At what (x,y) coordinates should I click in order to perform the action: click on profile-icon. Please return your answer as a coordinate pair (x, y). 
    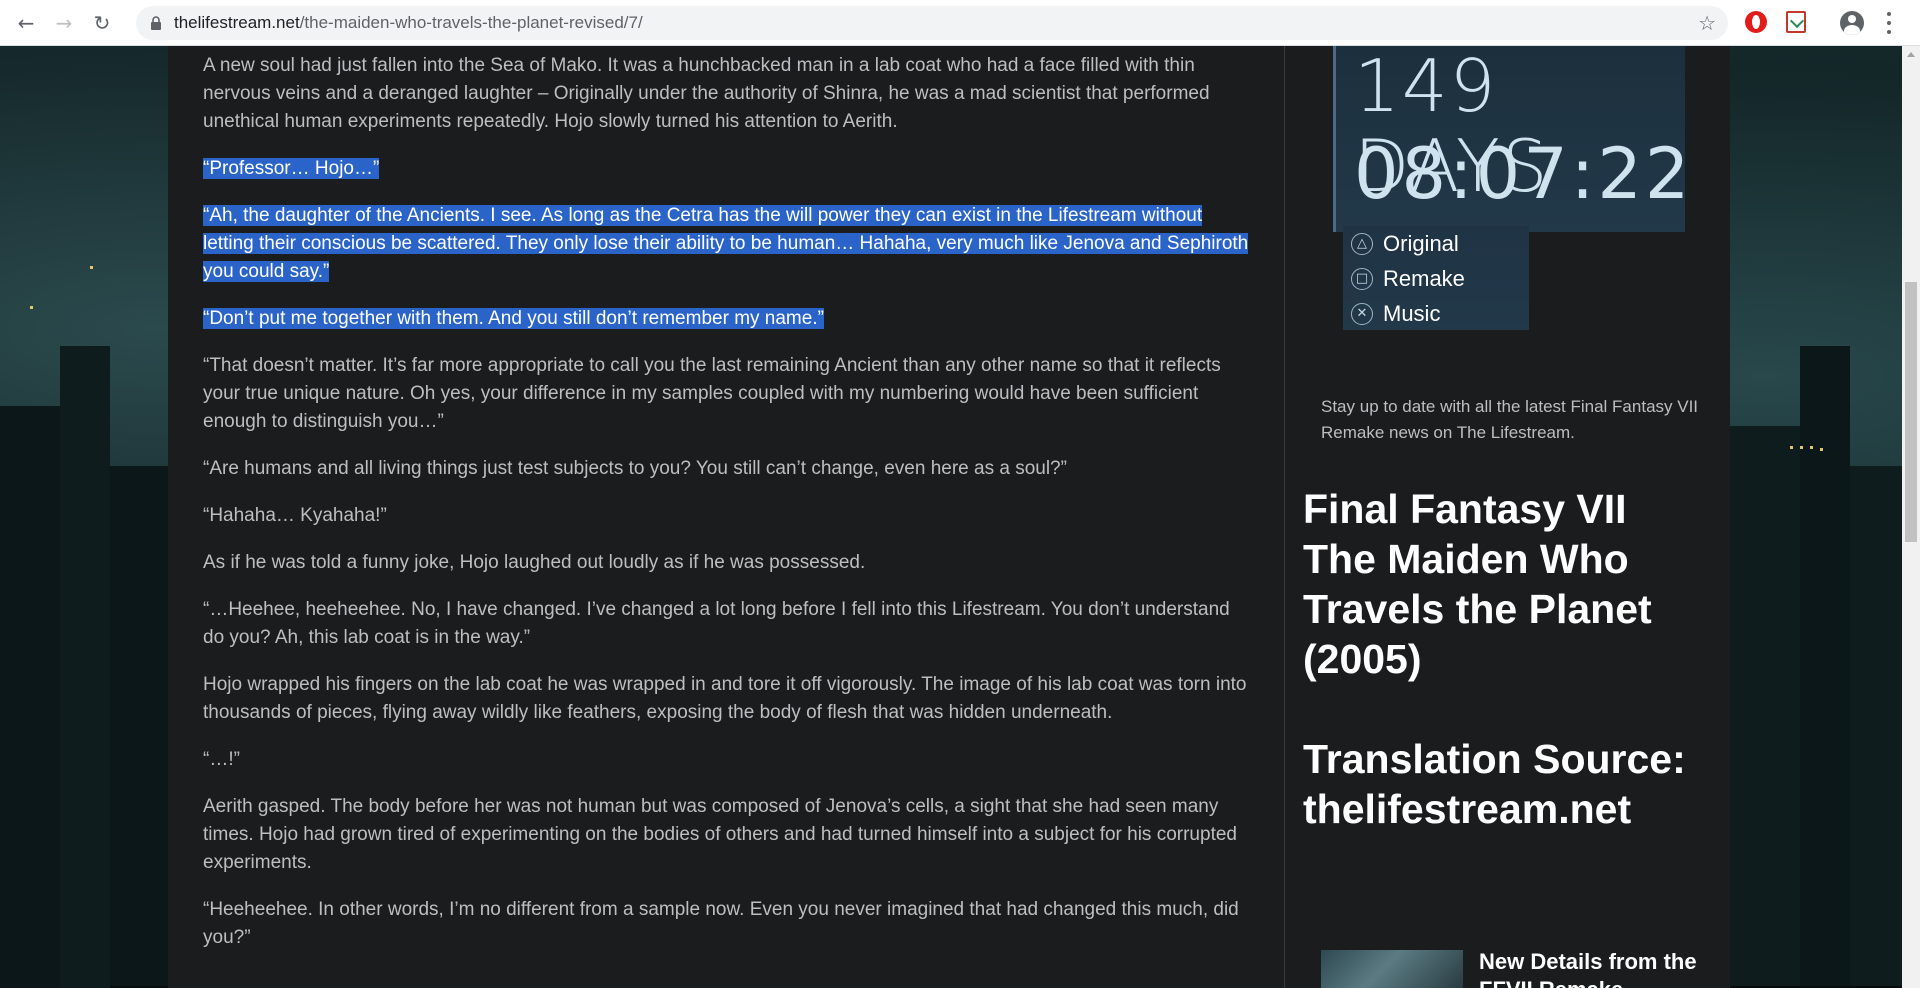
    Looking at the image, I should click on (1852, 23).